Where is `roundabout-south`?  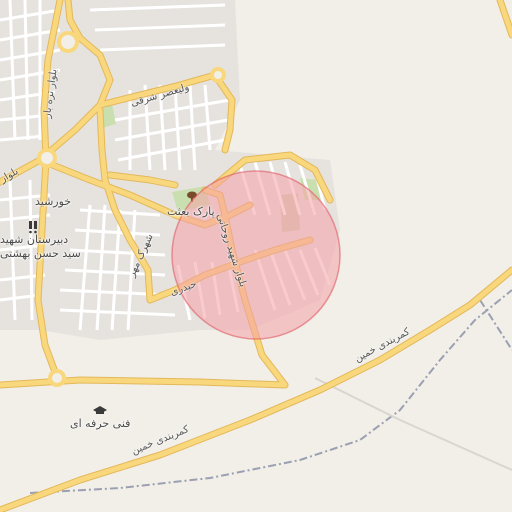 roundabout-south is located at coordinates (57, 378).